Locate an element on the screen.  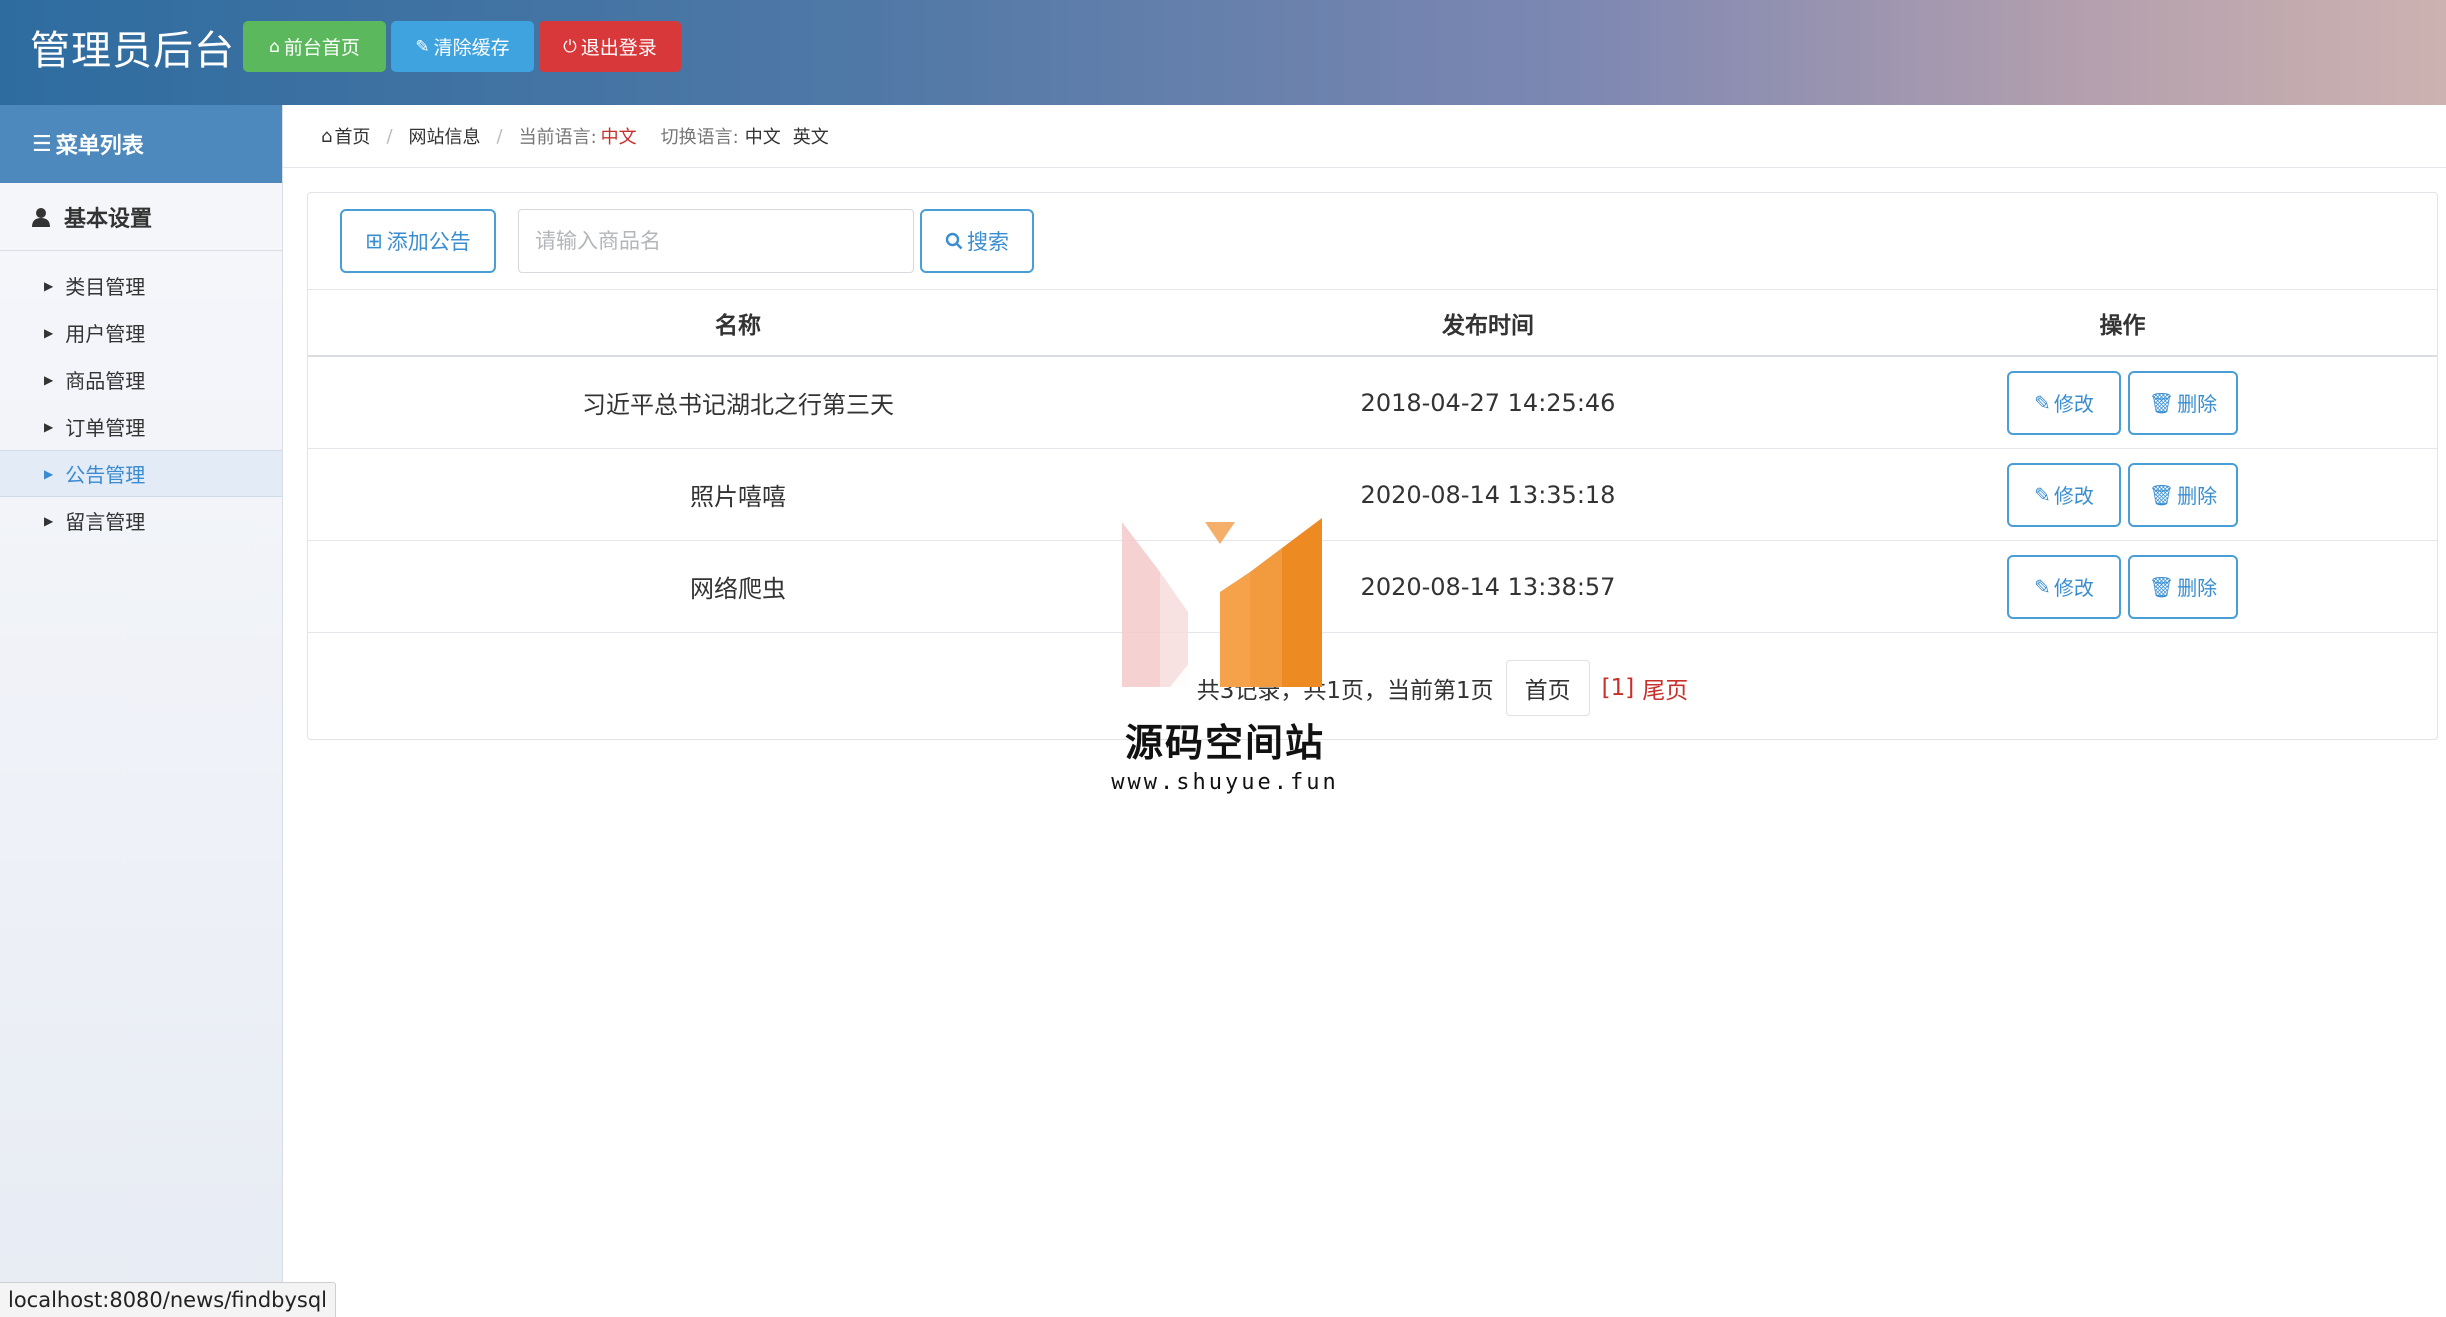
logout-label: 退出登录 is located at coordinates (618, 48).